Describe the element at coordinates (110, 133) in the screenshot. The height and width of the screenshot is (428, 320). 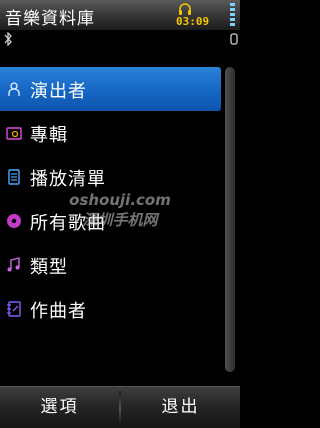
I see `list-item-albums: 專輯` at that location.